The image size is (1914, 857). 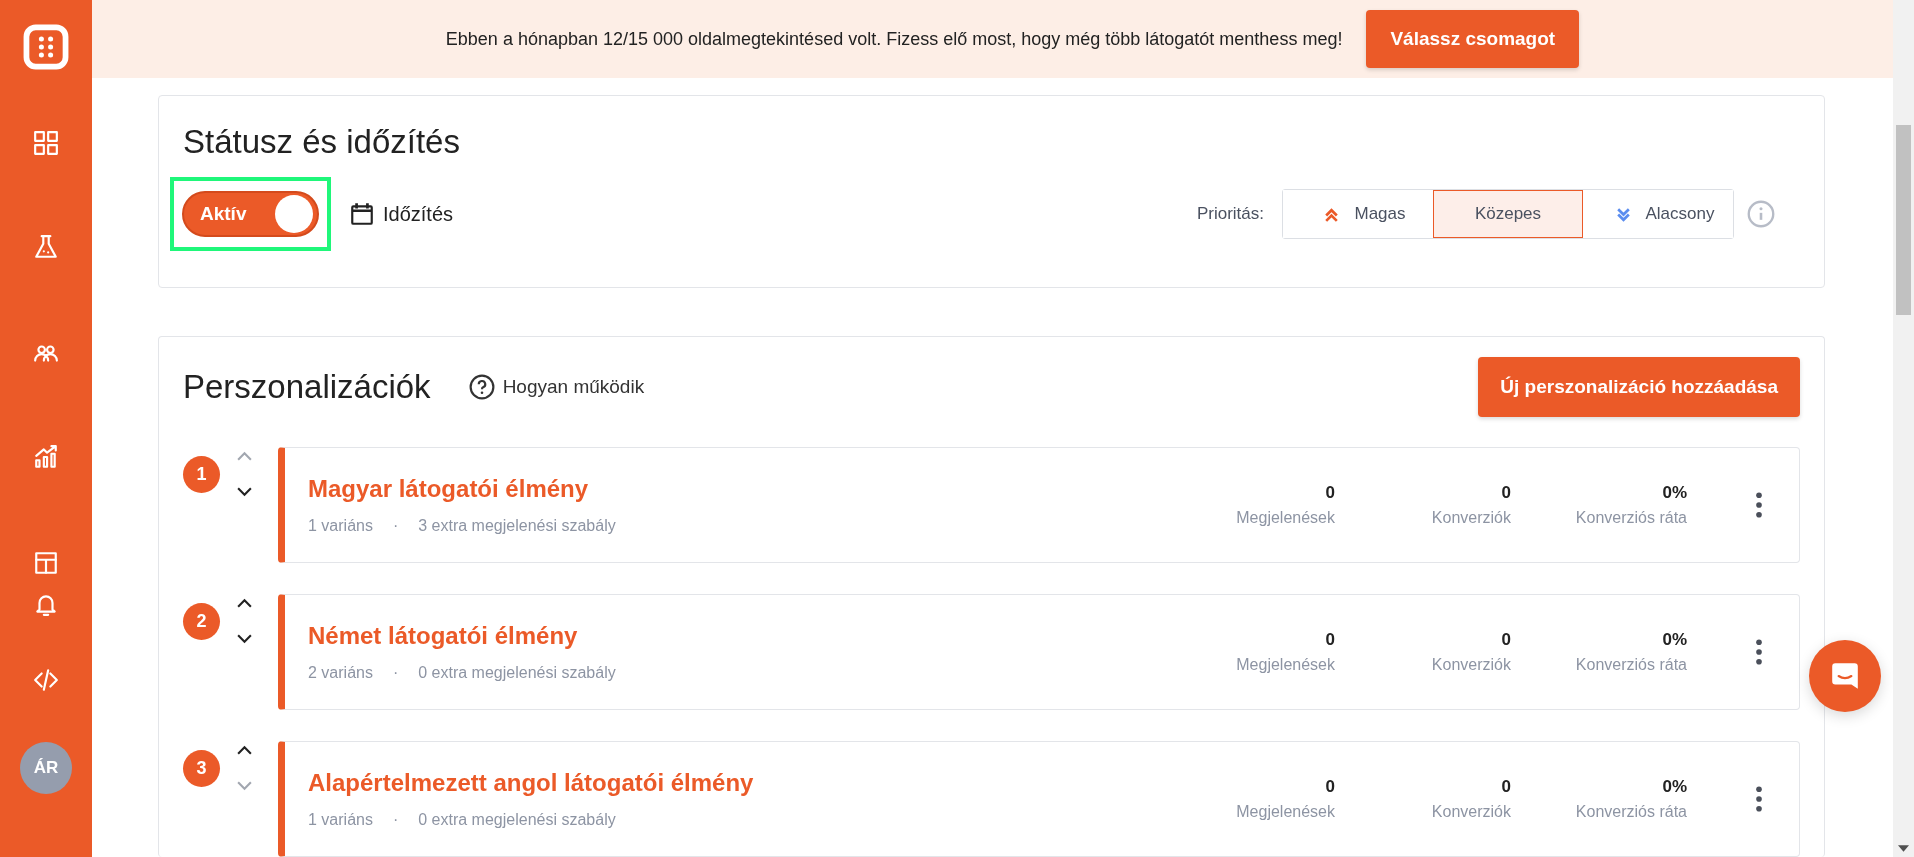 What do you see at coordinates (201, 621) in the screenshot?
I see `order-number-badge: 2` at bounding box center [201, 621].